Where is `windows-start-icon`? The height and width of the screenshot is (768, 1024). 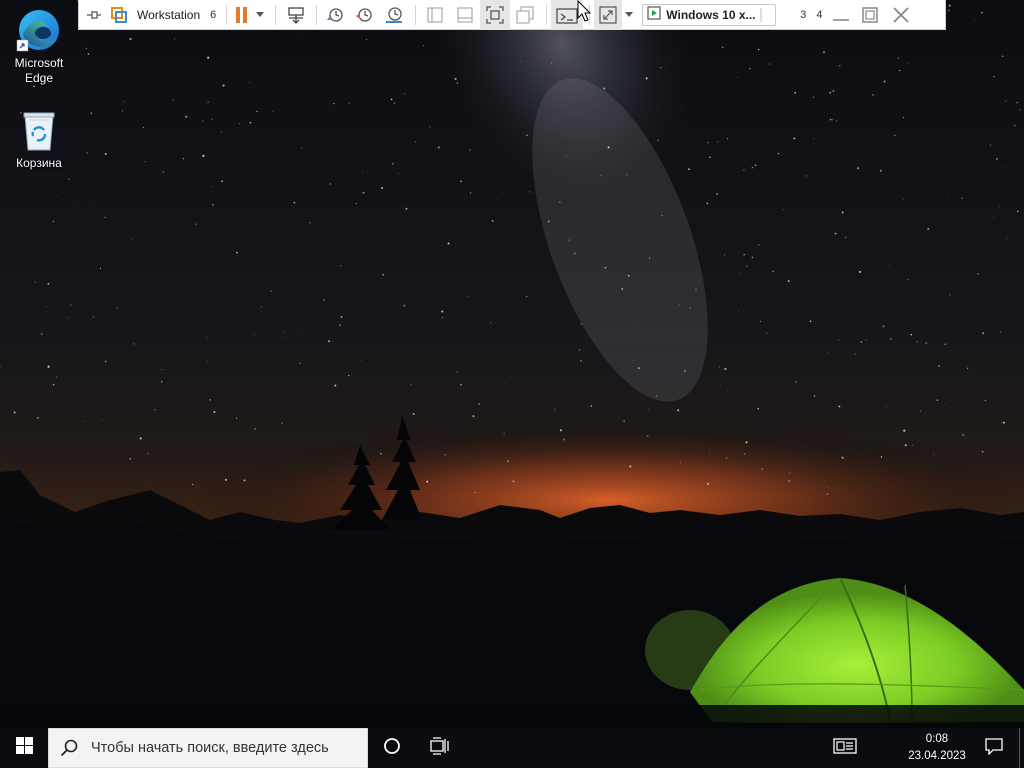 windows-start-icon is located at coordinates (24, 748).